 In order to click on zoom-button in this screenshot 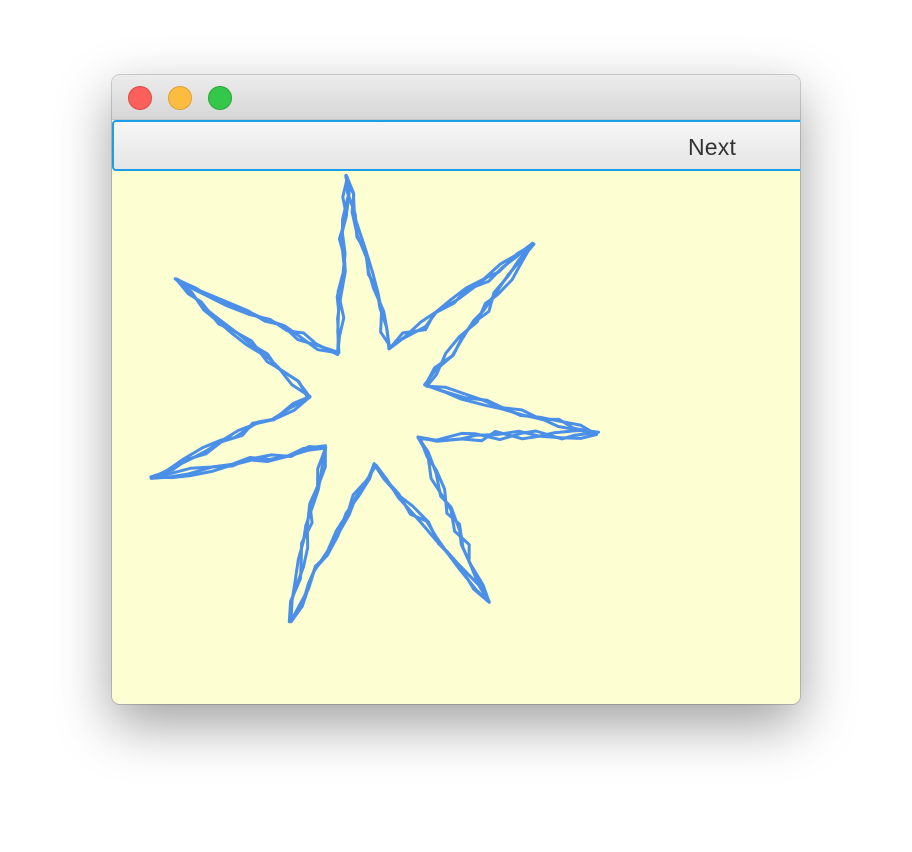, I will do `click(220, 98)`.